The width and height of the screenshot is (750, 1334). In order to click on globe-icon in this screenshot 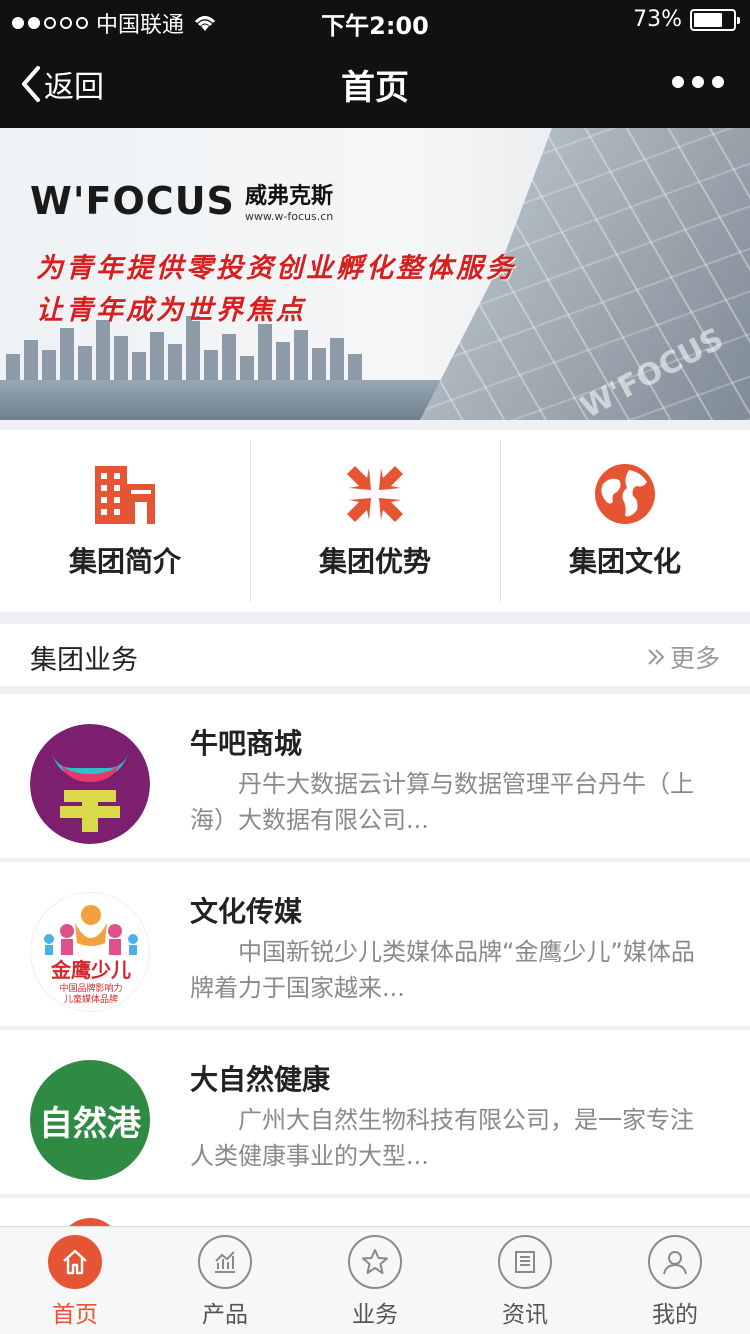, I will do `click(625, 494)`.